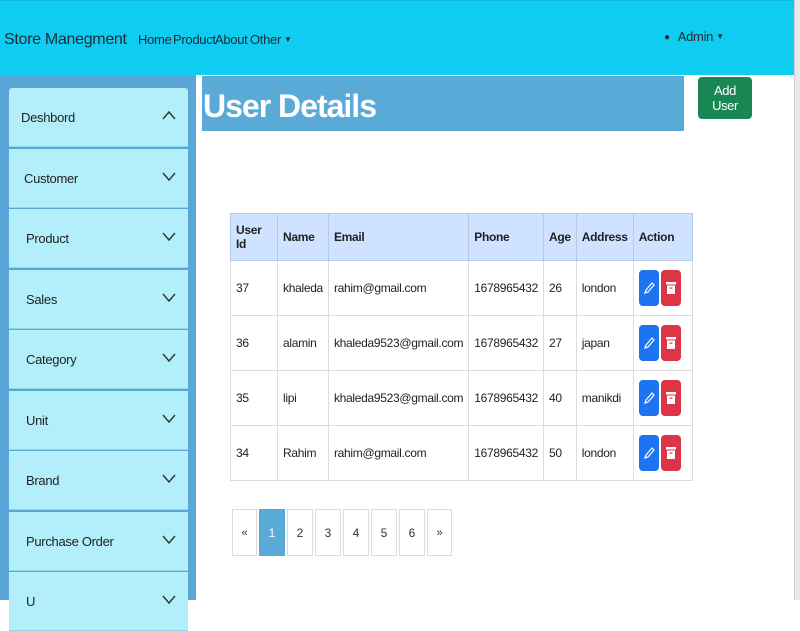  Describe the element at coordinates (303, 343) in the screenshot. I see `cell-name: alamin` at that location.